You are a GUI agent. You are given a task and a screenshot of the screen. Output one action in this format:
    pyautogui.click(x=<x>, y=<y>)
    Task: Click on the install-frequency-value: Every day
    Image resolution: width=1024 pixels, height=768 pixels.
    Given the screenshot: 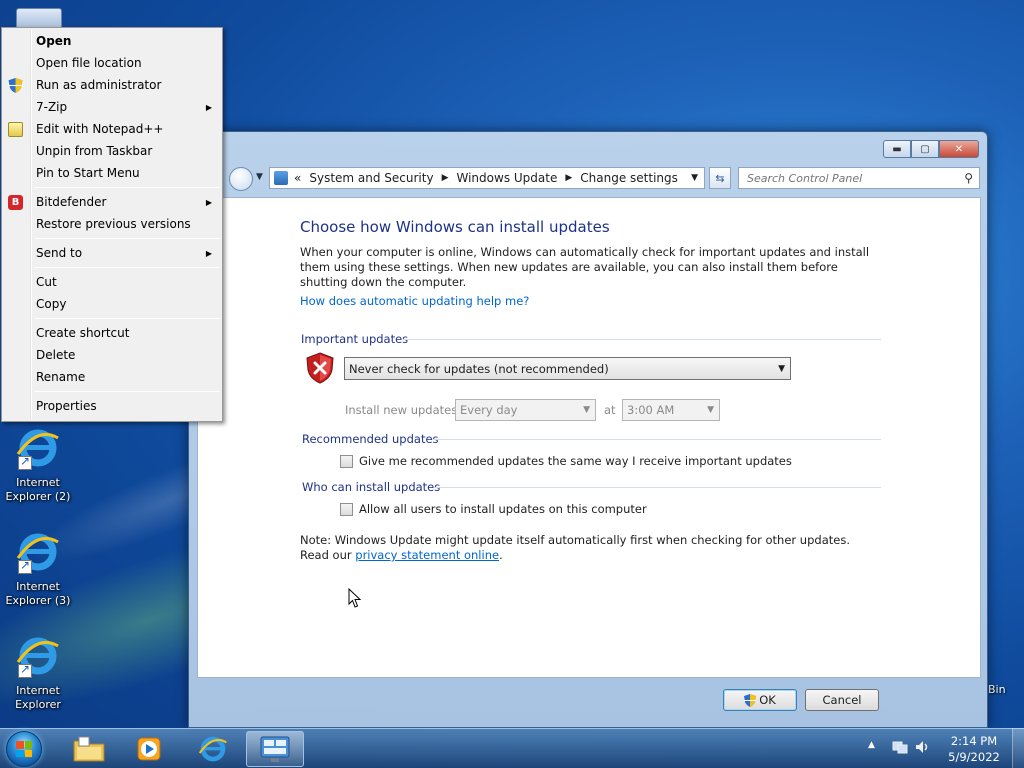 What is the action you would take?
    pyautogui.click(x=489, y=410)
    